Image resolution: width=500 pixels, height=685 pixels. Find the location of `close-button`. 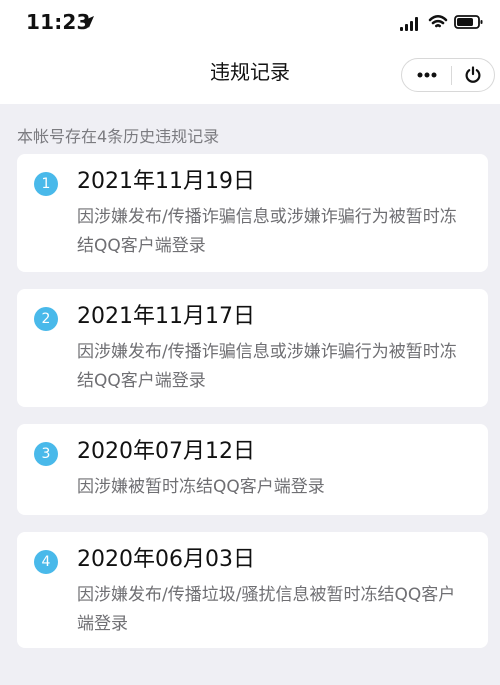

close-button is located at coordinates (473, 75).